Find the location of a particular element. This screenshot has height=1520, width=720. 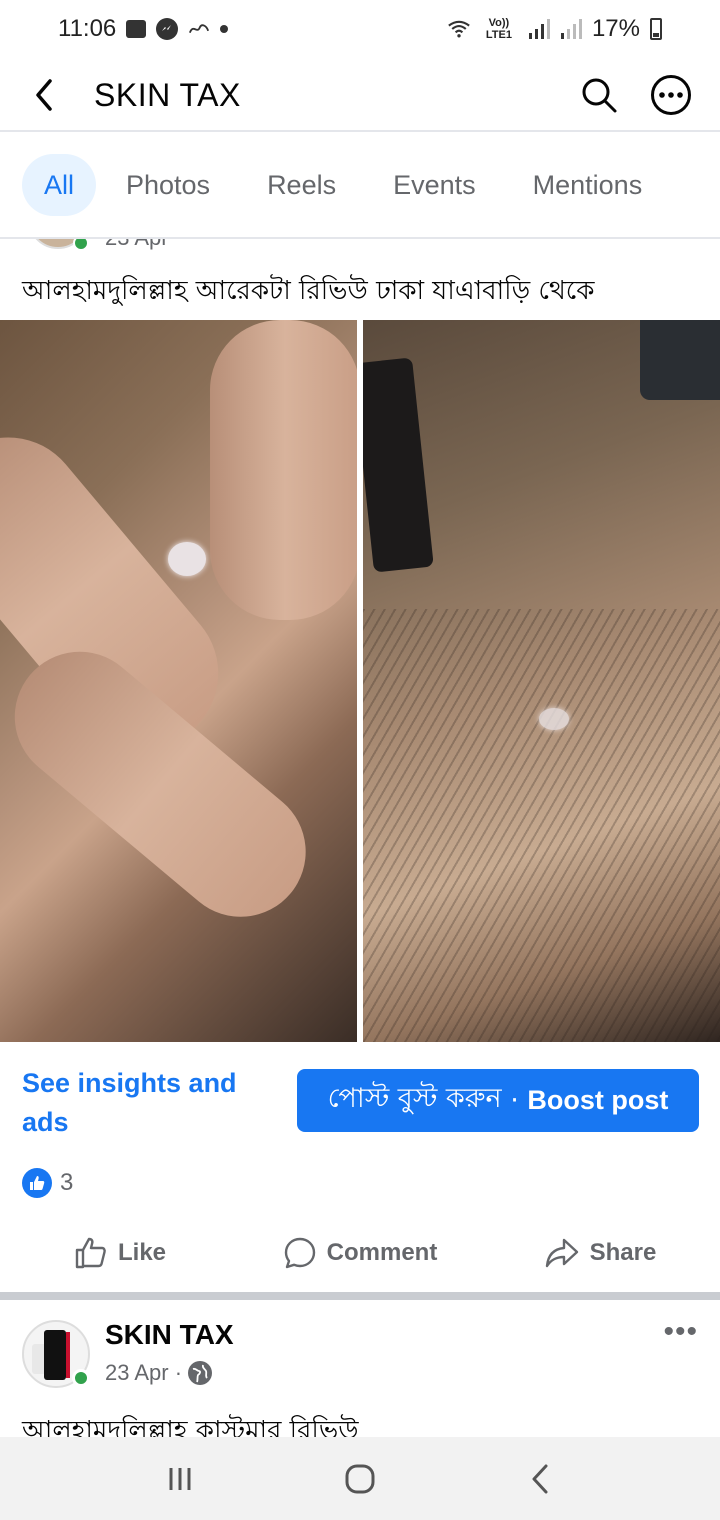

battery-percent: 17% is located at coordinates (615, 28).